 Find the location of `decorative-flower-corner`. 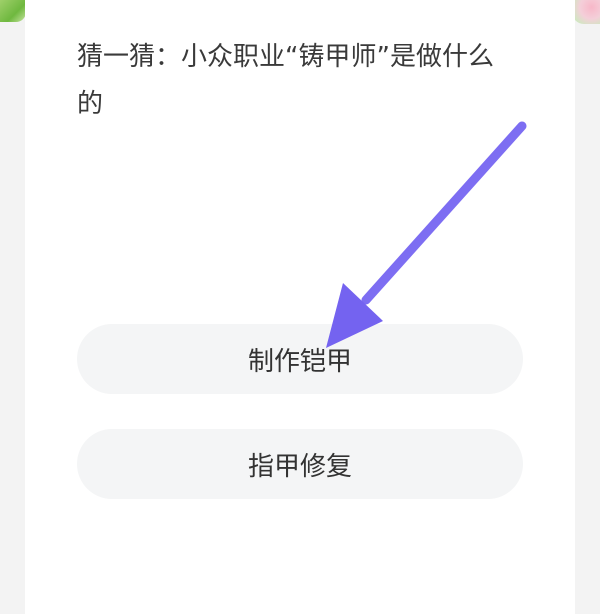

decorative-flower-corner is located at coordinates (586, 12).